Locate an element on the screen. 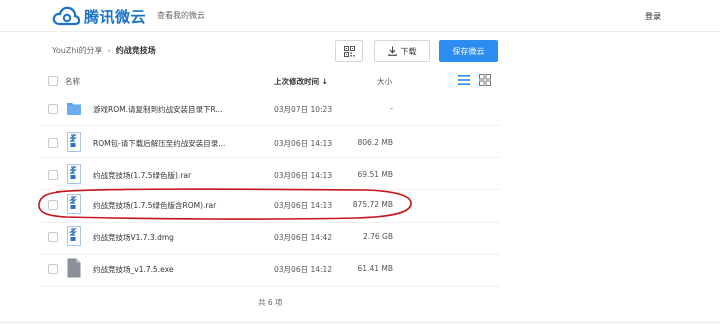  item-count: 共 6 项 is located at coordinates (270, 302).